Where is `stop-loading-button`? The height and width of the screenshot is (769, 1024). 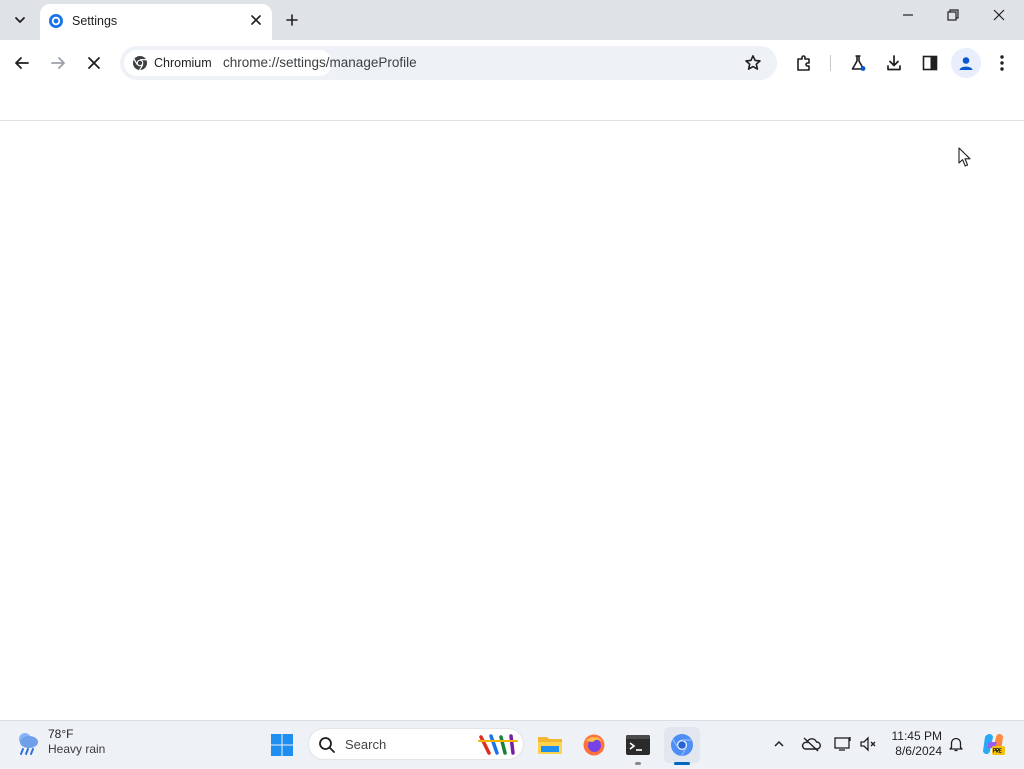 stop-loading-button is located at coordinates (94, 63).